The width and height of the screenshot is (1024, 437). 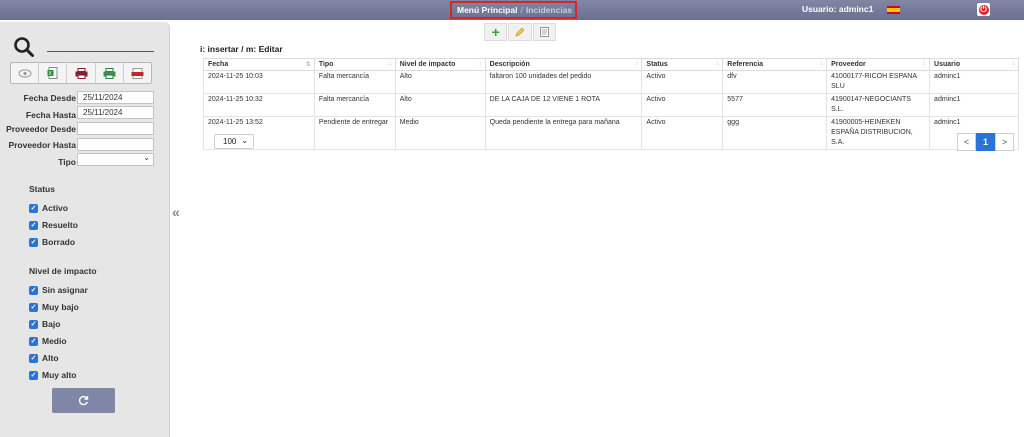 What do you see at coordinates (893, 10) in the screenshot?
I see `spain-flag-icon` at bounding box center [893, 10].